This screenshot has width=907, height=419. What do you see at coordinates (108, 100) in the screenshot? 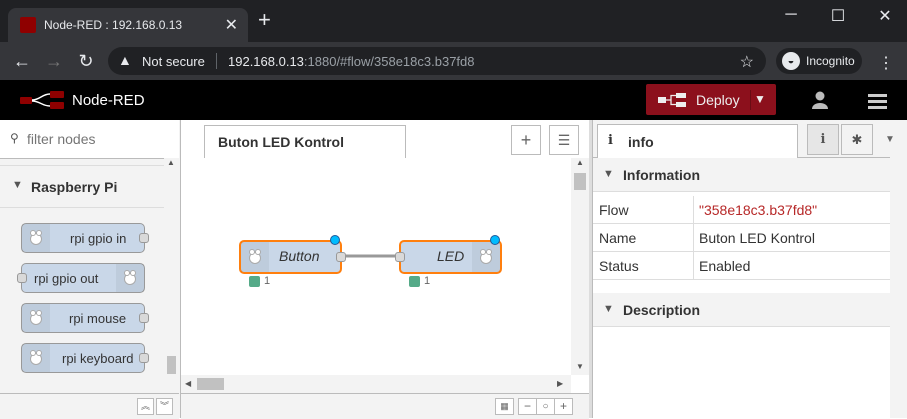
I see `app-title: Node-RED` at bounding box center [108, 100].